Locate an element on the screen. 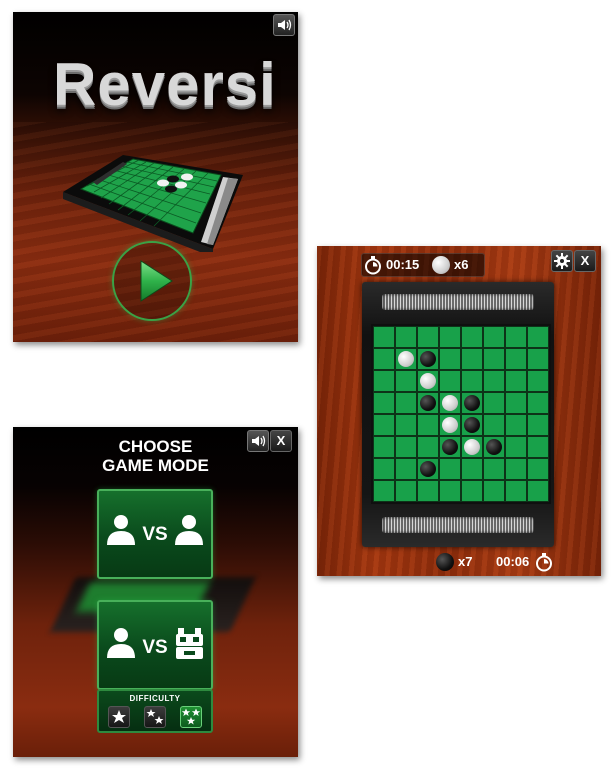  game-board-grid is located at coordinates (461, 414).